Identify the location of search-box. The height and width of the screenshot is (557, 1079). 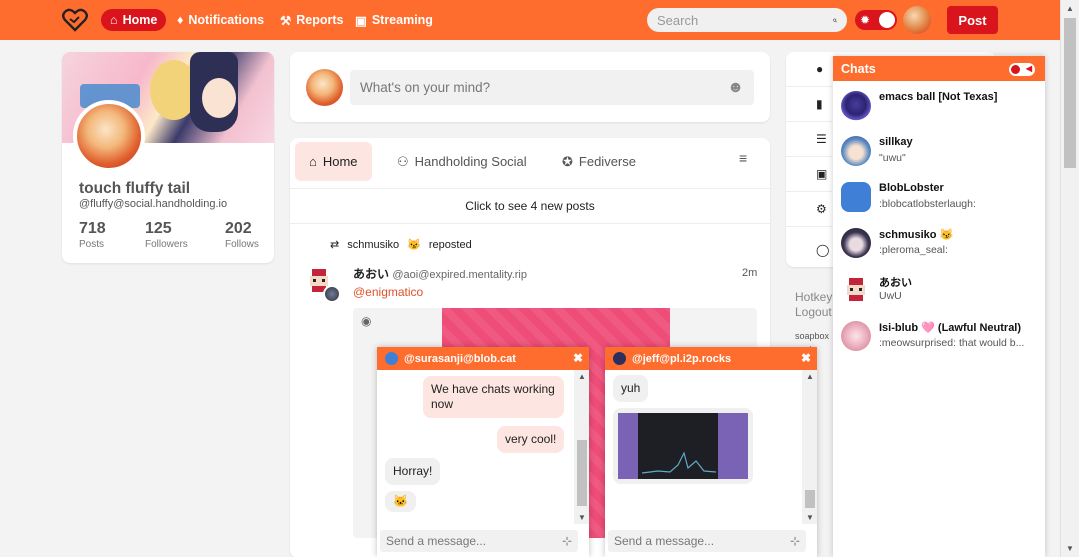
(747, 20).